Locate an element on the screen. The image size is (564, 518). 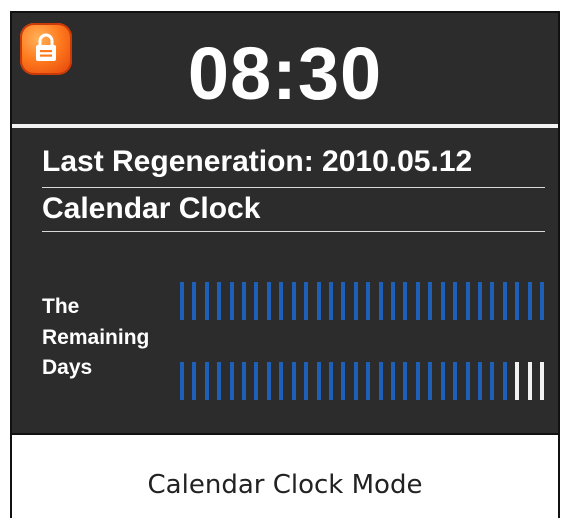
mode-label: Calendar Clock is located at coordinates (151, 208).